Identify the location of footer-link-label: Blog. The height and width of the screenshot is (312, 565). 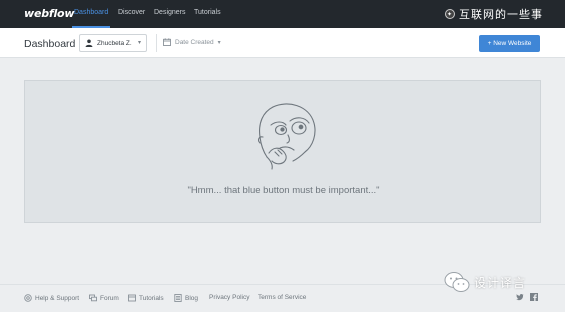
(192, 298).